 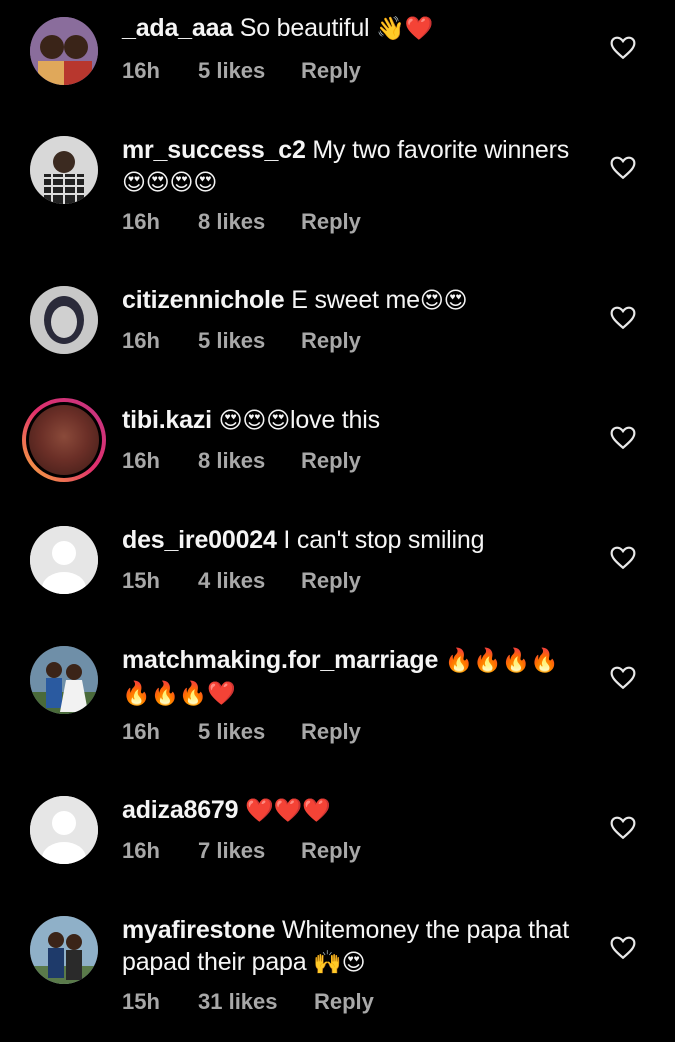 I want to click on comment-emoji: 😍😍😍😍, so click(x=170, y=183).